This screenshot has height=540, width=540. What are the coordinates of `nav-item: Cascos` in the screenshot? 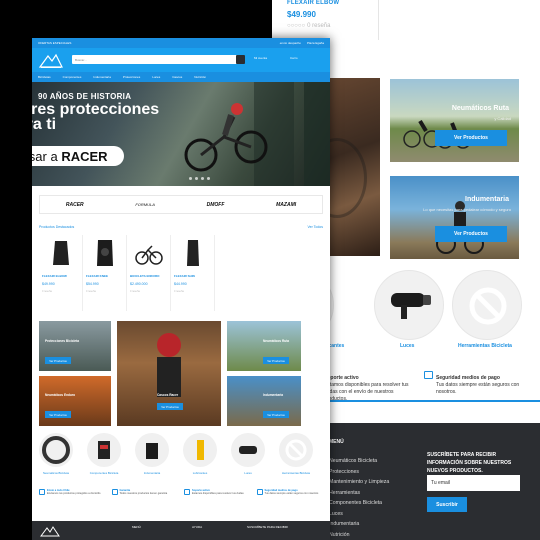 It's located at (177, 77).